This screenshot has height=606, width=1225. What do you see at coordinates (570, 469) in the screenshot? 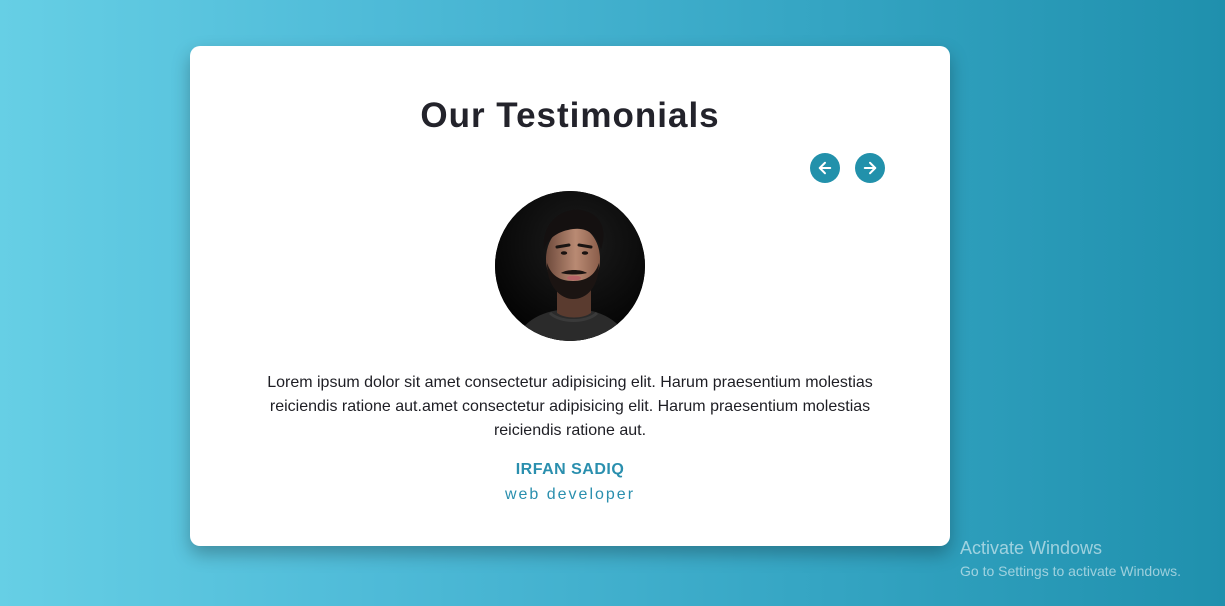
I see `author-name: IRFAN SADIQ` at bounding box center [570, 469].